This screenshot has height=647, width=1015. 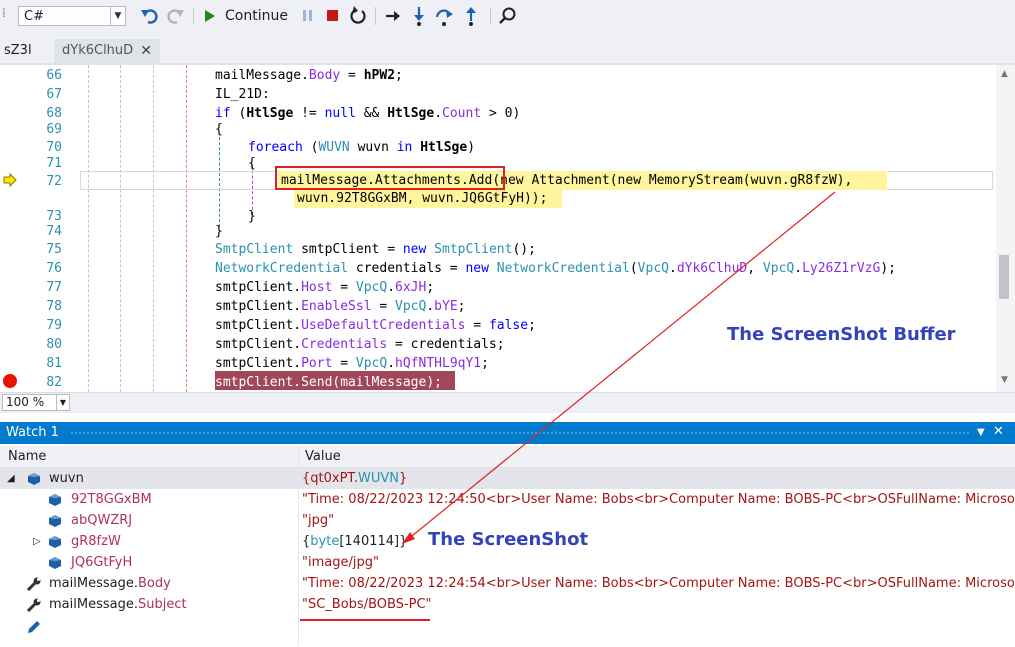 I want to click on debug-toolbar: ⁞ C# ▼ Continue, so click(x=507, y=17).